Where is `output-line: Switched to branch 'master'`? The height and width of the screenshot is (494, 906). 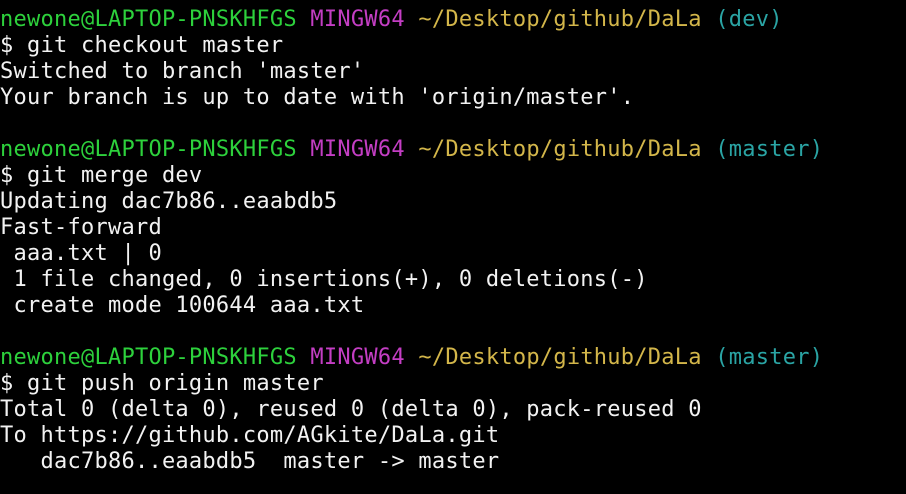
output-line: Switched to branch 'master' is located at coordinates (182, 71).